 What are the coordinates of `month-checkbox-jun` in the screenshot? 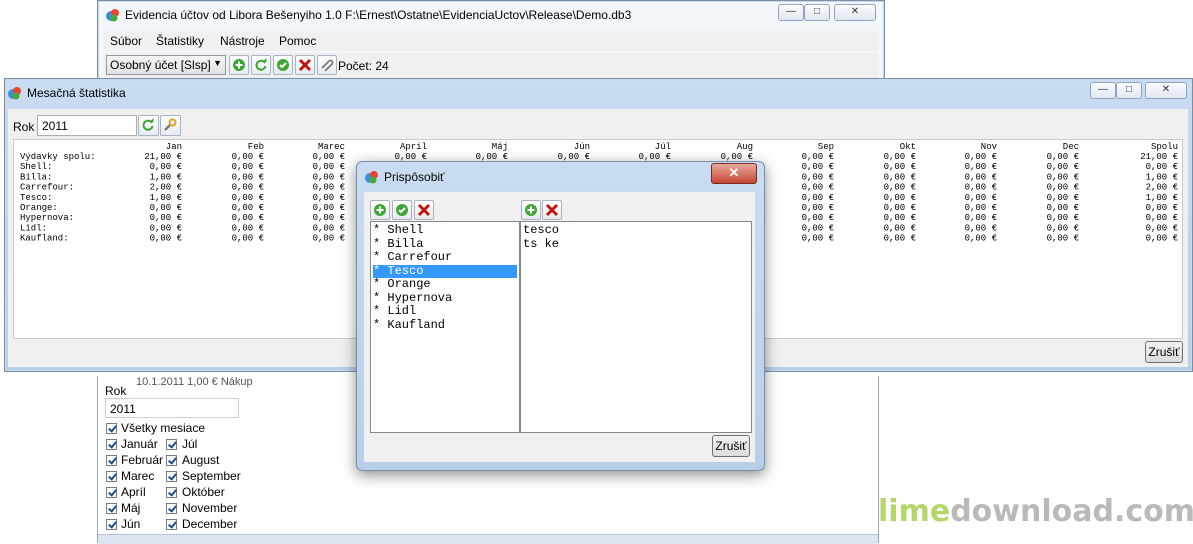 It's located at (111, 524).